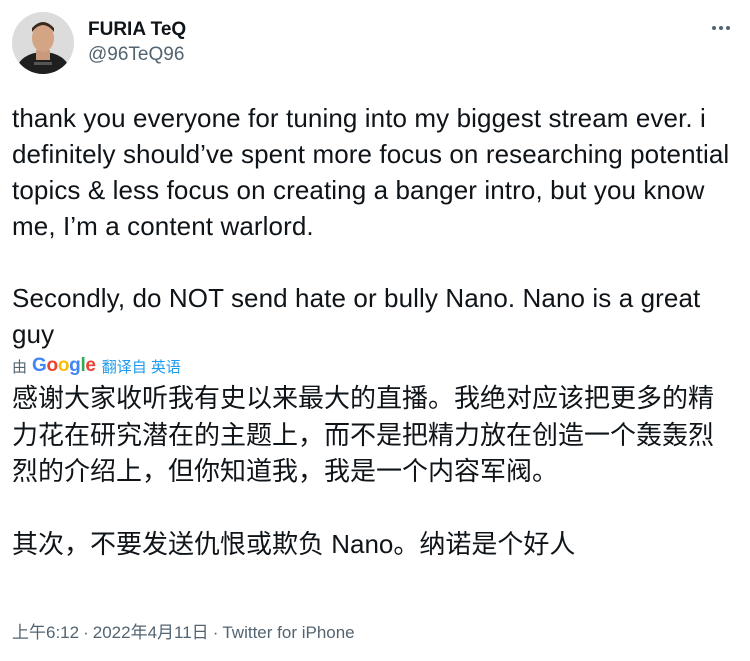 This screenshot has width=750, height=661. What do you see at coordinates (137, 30) in the screenshot?
I see `author-display-name: FURIA TeQ` at bounding box center [137, 30].